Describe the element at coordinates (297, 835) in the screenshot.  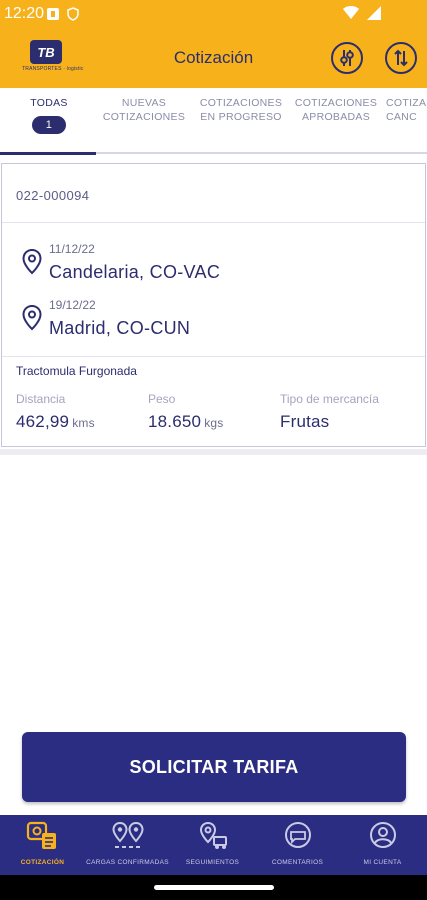
I see `chat-icon` at that location.